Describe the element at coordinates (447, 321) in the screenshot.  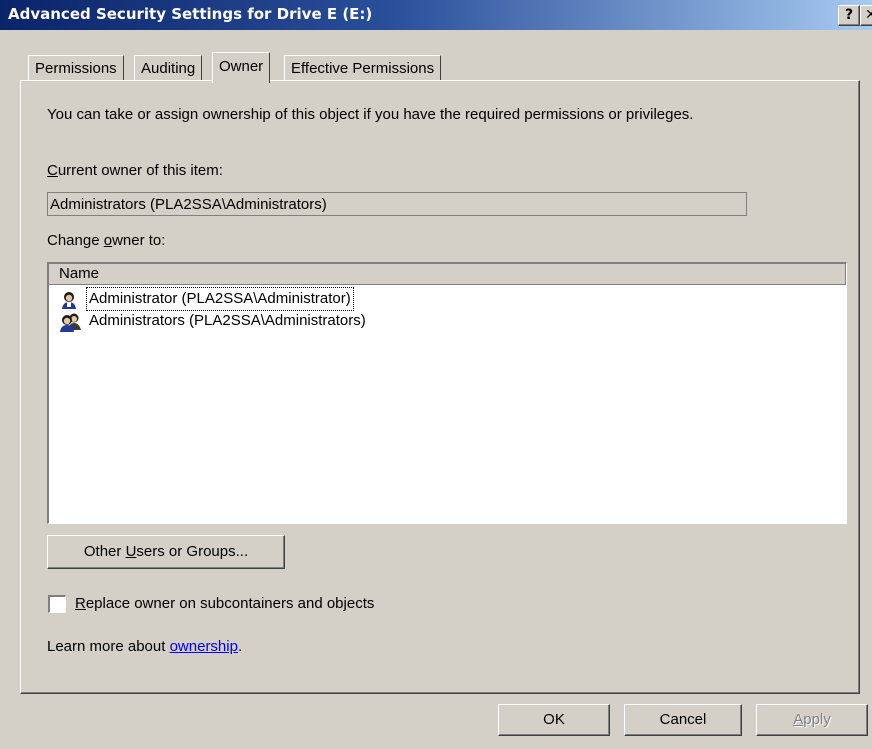
I see `list-item: Administrators (PLA2SSA\Administrators)` at that location.